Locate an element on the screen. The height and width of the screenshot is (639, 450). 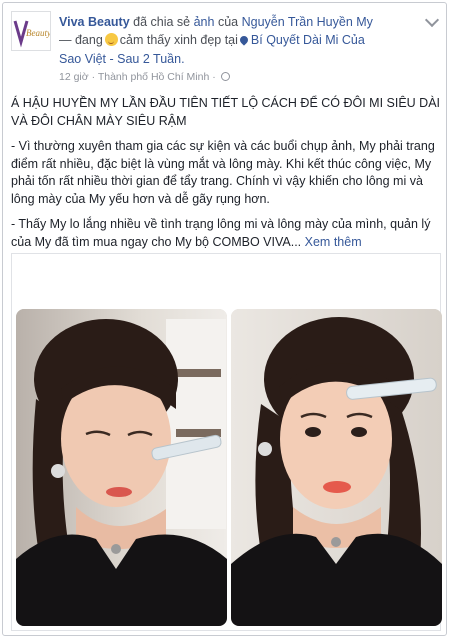
original-author-link: Nguyễn Trần Huyền My is located at coordinates (307, 22).